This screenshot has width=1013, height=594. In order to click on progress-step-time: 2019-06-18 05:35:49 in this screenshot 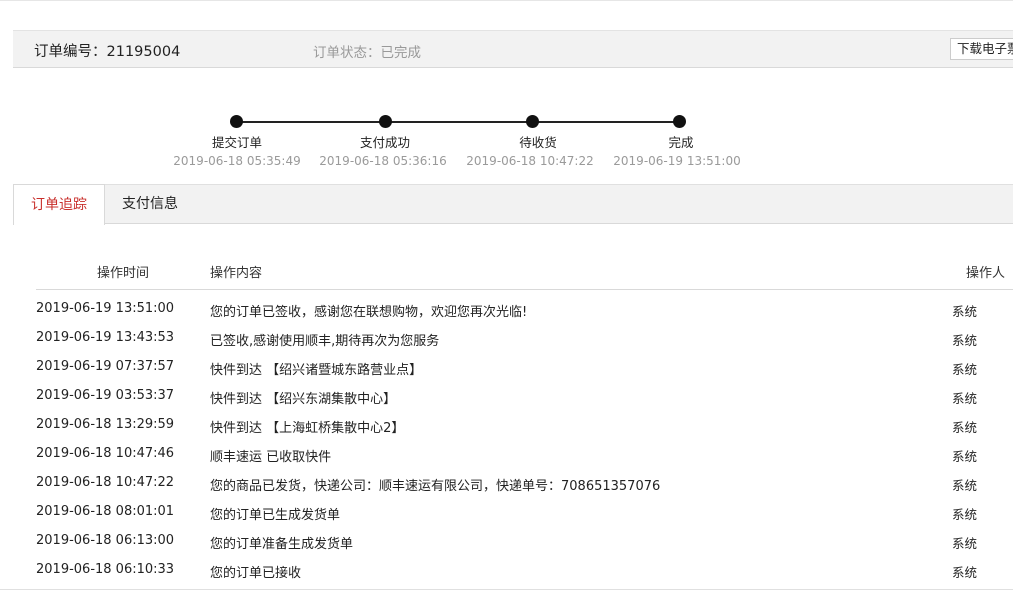, I will do `click(237, 161)`.